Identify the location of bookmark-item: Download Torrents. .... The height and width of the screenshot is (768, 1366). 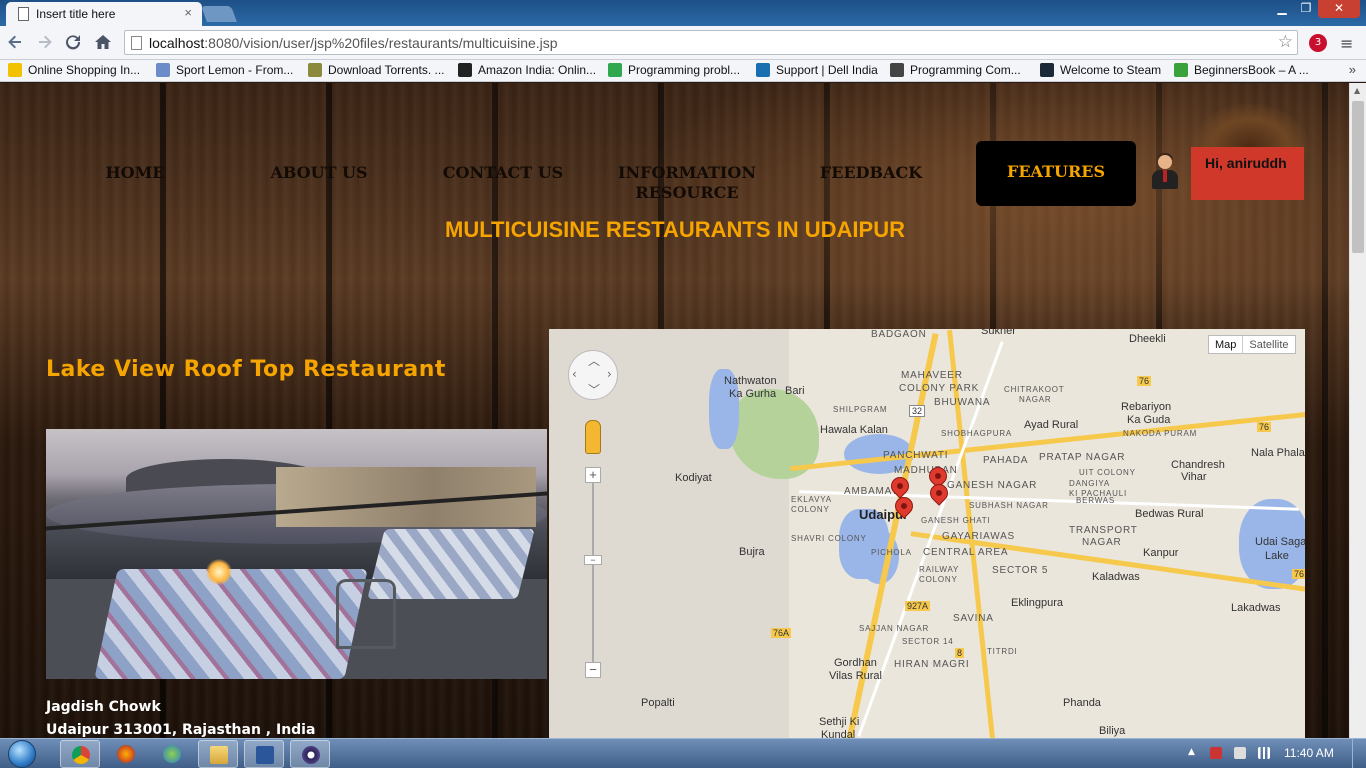
(376, 70).